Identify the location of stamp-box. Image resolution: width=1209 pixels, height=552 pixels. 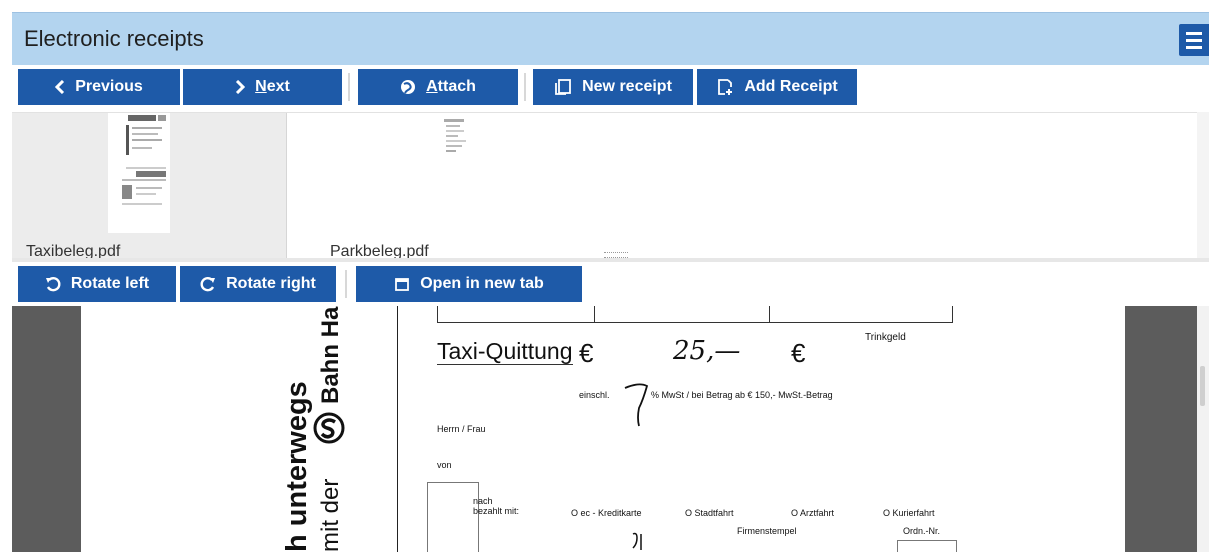
(453, 517).